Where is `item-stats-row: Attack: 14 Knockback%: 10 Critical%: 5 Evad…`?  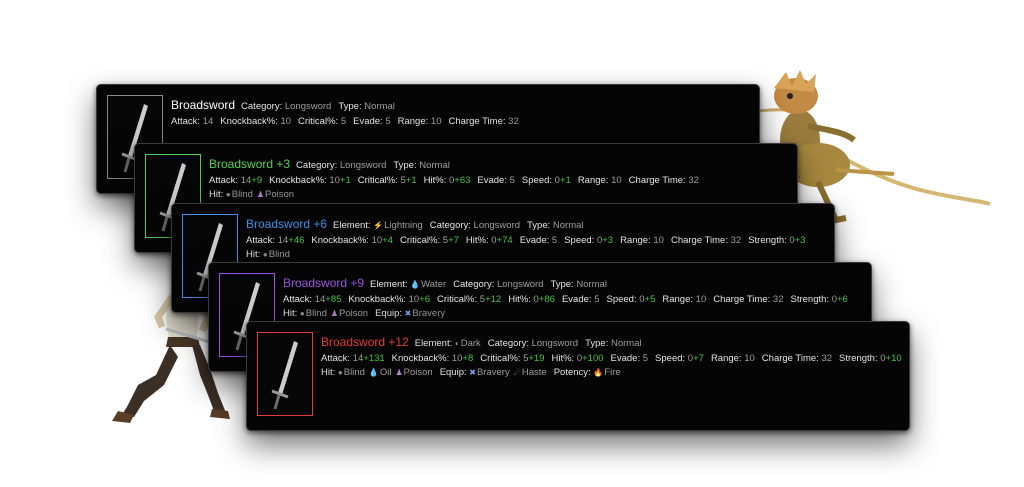 item-stats-row: Attack: 14 Knockback%: 10 Critical%: 5 Evad… is located at coordinates (348, 121).